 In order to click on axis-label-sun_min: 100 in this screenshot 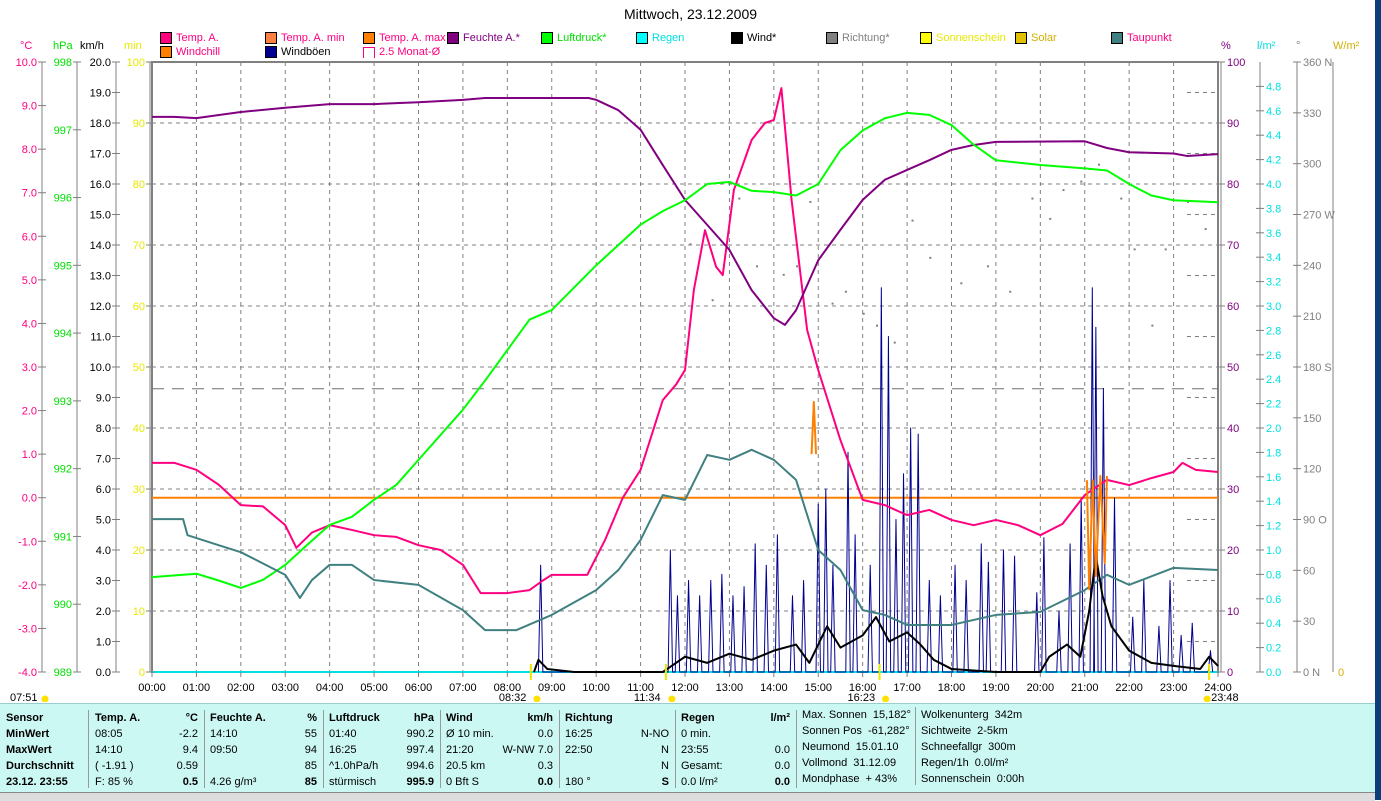, I will do `click(136, 63)`.